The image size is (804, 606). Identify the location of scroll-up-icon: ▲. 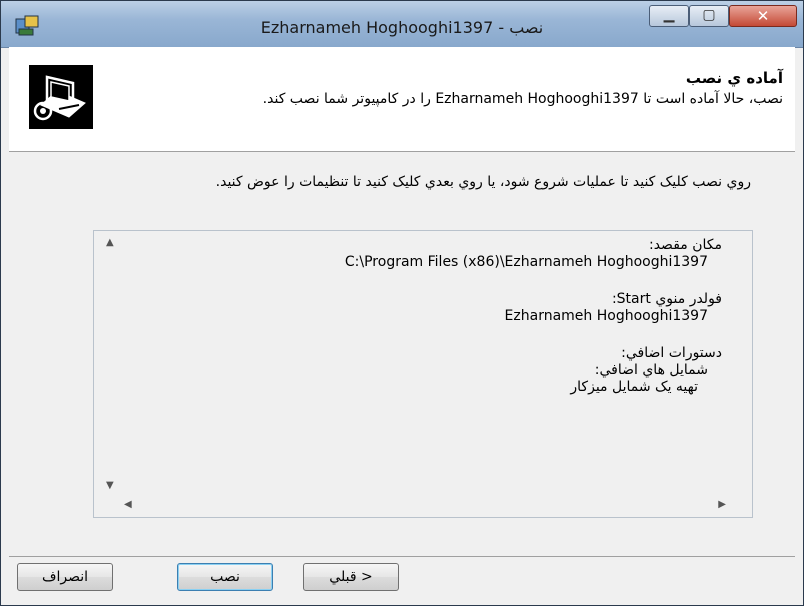
(110, 242).